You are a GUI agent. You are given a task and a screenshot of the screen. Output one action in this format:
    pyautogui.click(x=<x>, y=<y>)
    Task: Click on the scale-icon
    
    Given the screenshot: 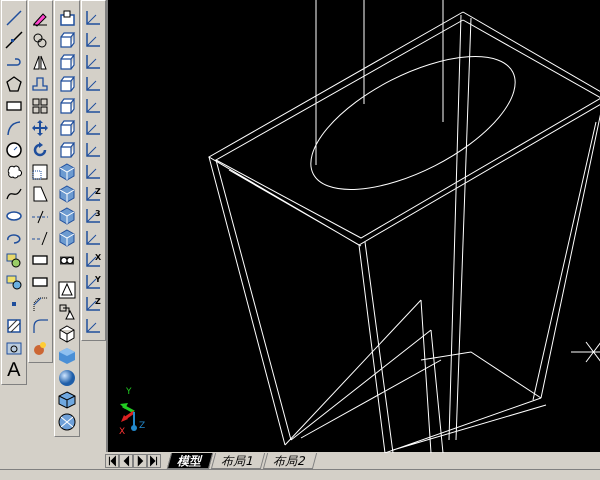 What is the action you would take?
    pyautogui.click(x=40, y=172)
    